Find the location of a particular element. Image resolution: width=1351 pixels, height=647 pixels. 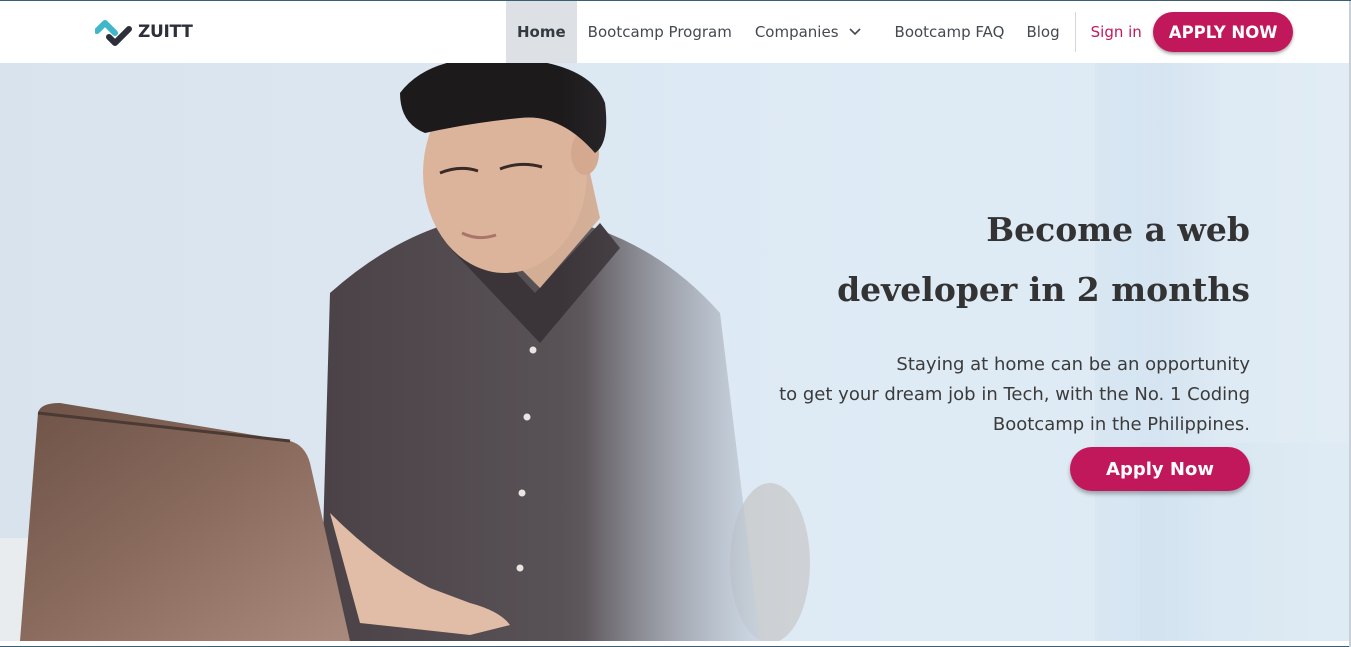

hero-title-line: developer in 2 months is located at coordinates (1043, 289).